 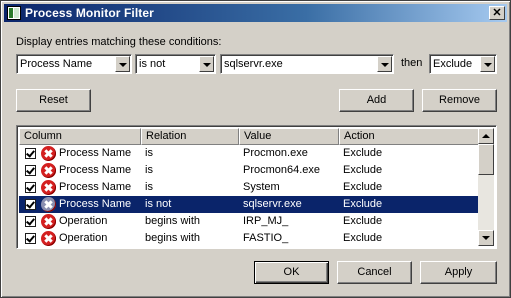 I want to click on close-icon: ✕, so click(x=497, y=13).